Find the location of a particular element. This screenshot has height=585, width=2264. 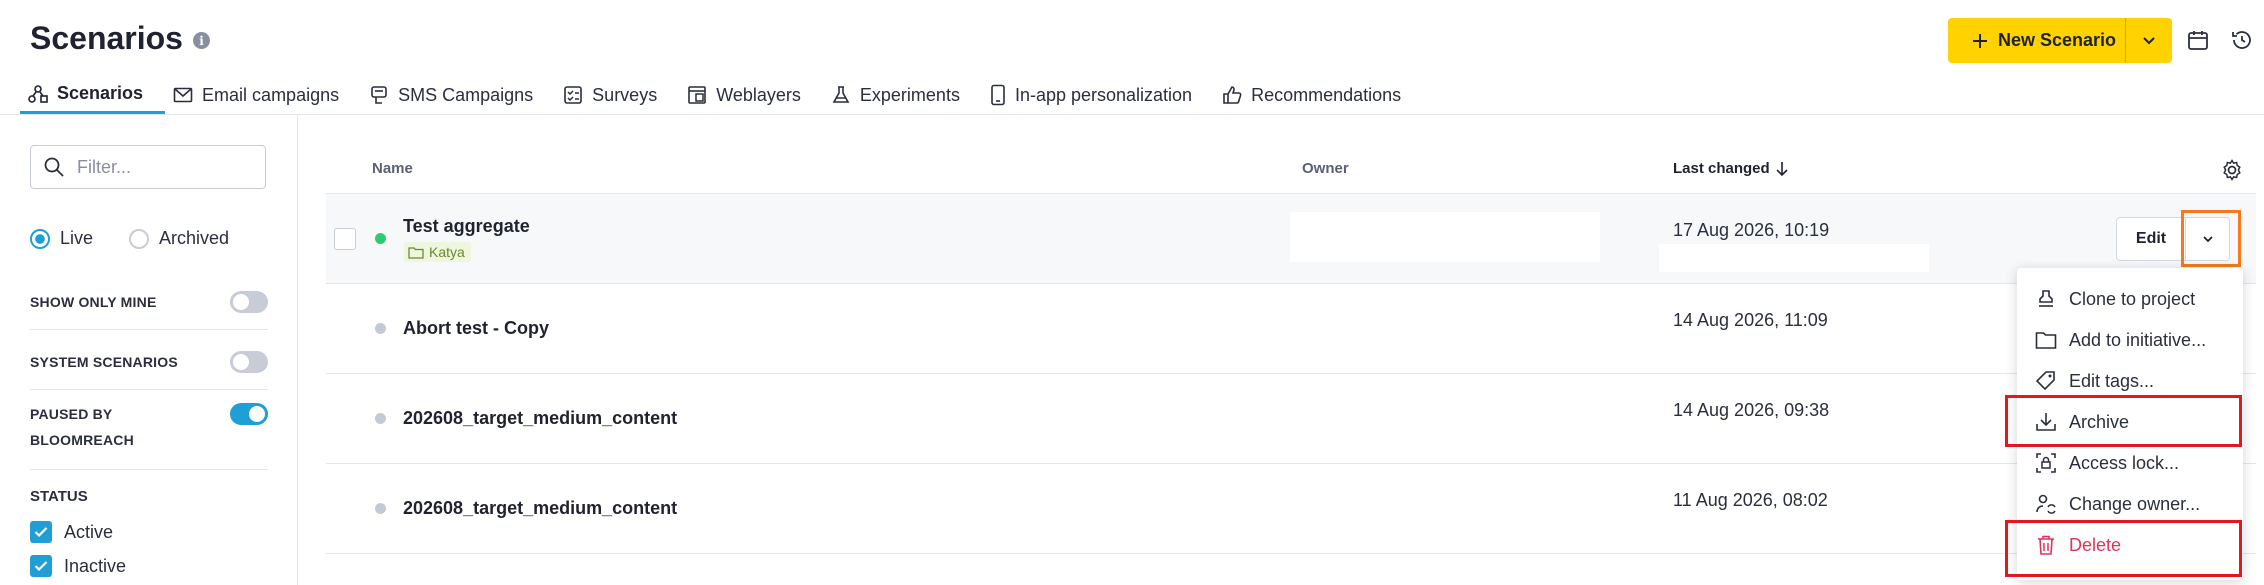

scenario-name: Abort test - Copy is located at coordinates (476, 328).